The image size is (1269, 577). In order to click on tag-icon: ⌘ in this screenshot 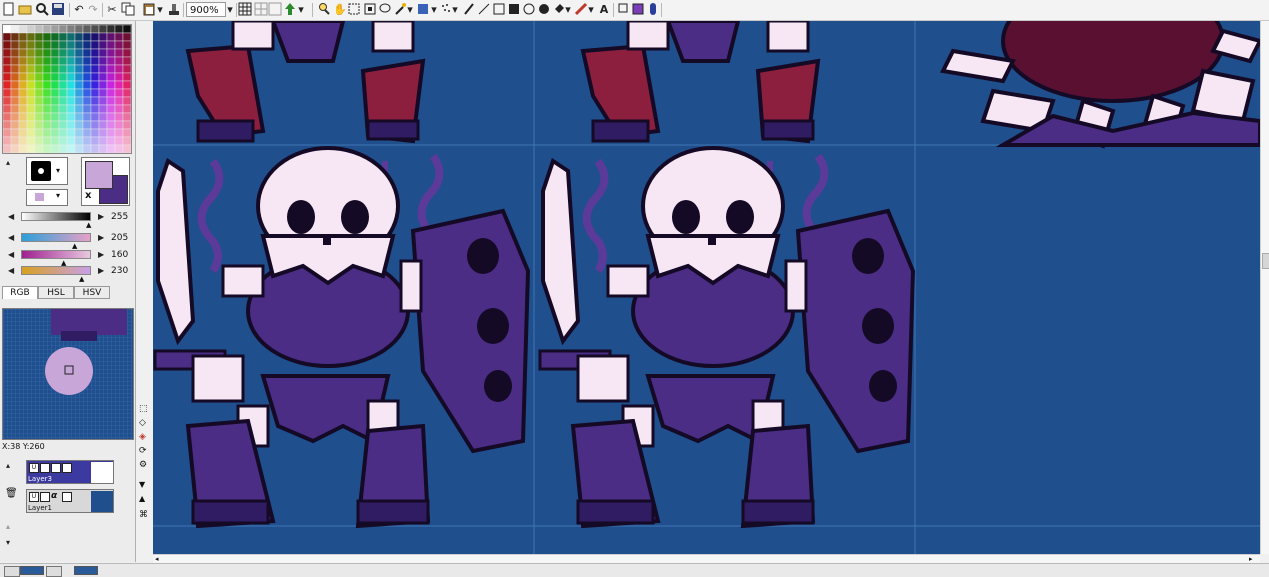, I will do `click(143, 515)`.